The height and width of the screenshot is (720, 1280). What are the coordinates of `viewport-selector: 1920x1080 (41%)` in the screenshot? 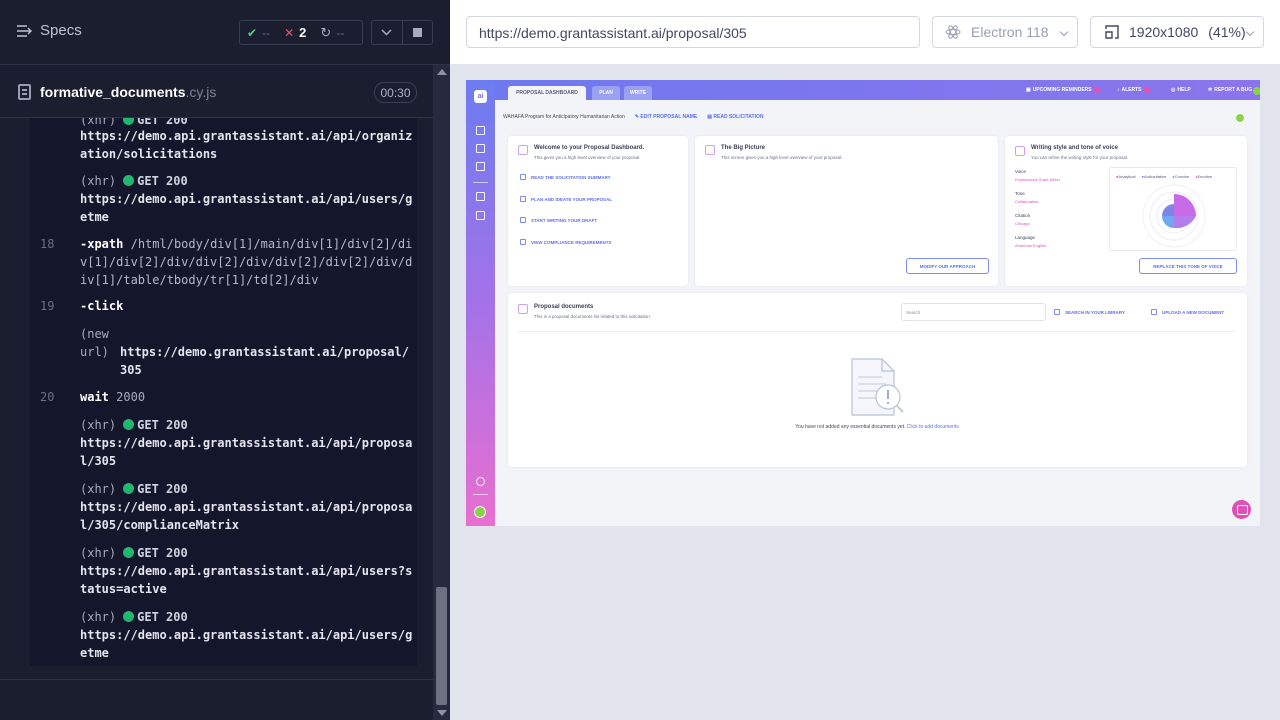 It's located at (1177, 32).